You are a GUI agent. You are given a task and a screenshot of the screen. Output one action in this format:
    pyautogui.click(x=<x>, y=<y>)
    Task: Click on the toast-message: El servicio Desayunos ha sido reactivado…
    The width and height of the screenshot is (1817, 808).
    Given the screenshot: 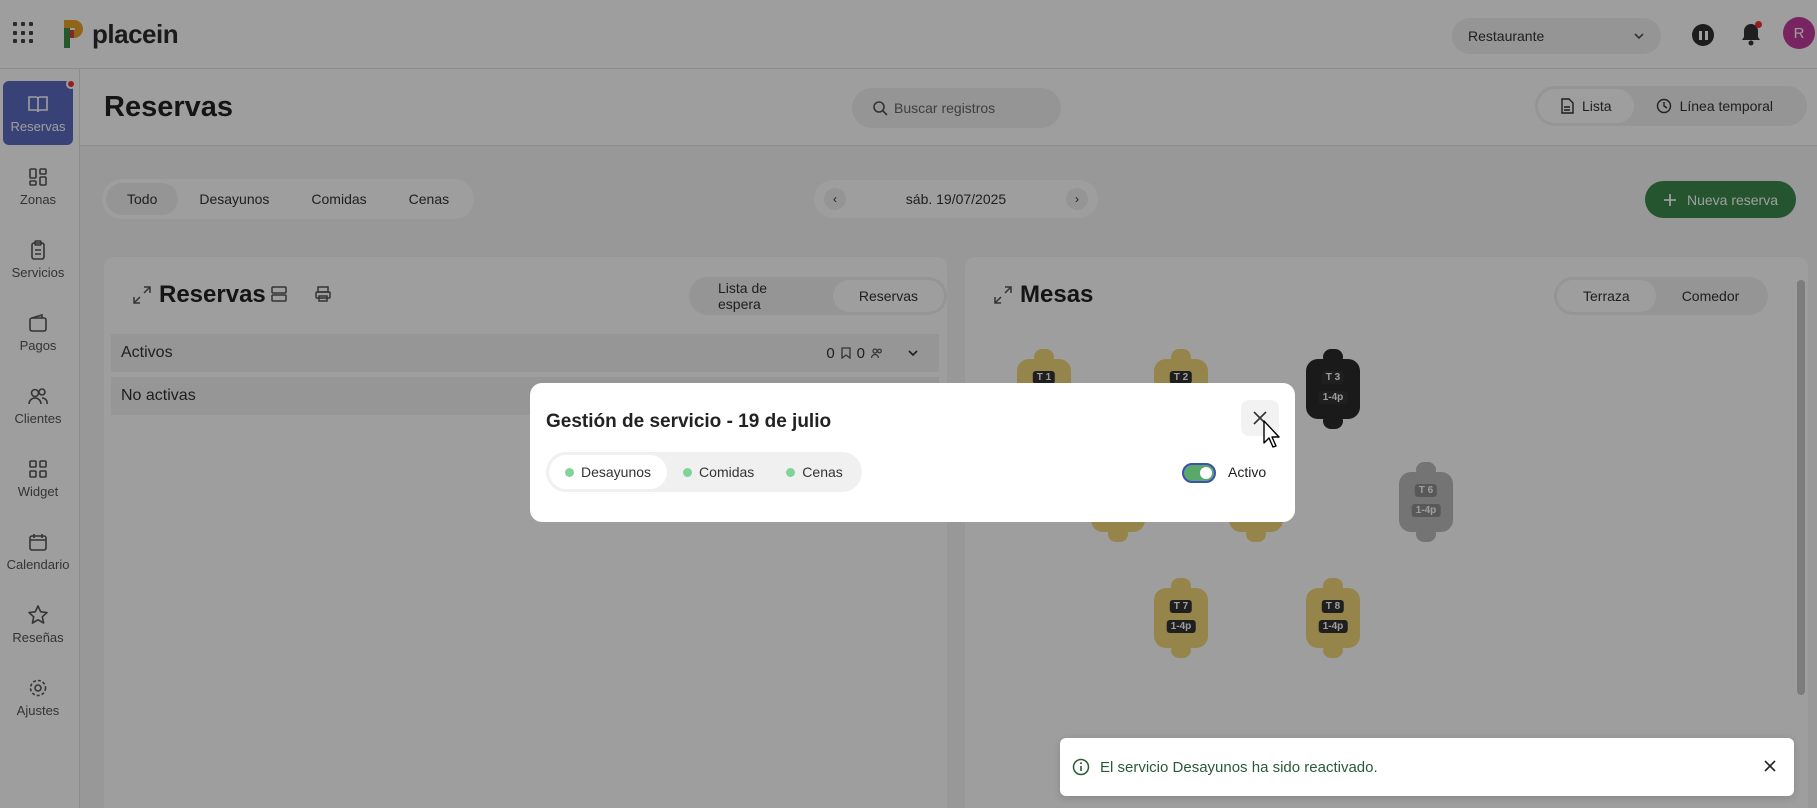 What is the action you would take?
    pyautogui.click(x=1239, y=767)
    